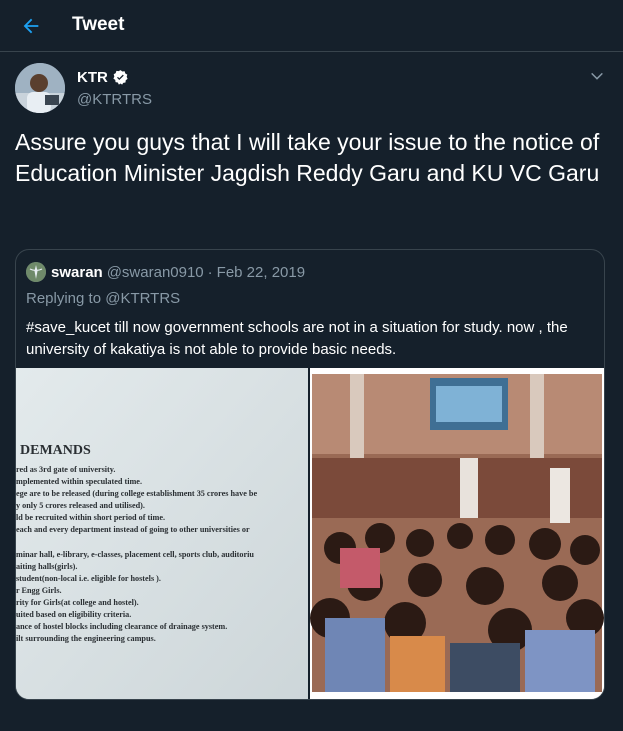 The width and height of the screenshot is (623, 731). I want to click on top-bar: Tweet, so click(311, 26).